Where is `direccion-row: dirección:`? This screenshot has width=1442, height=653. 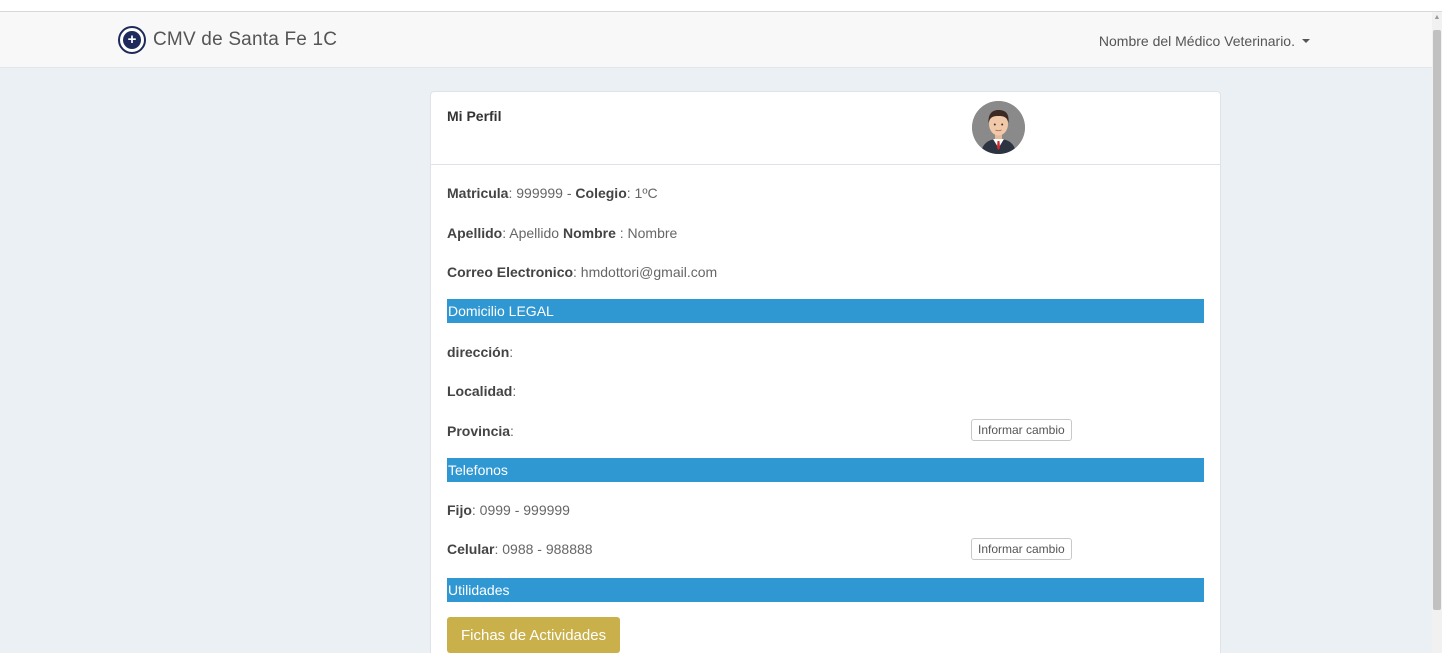
direccion-row: dirección: is located at coordinates (480, 352).